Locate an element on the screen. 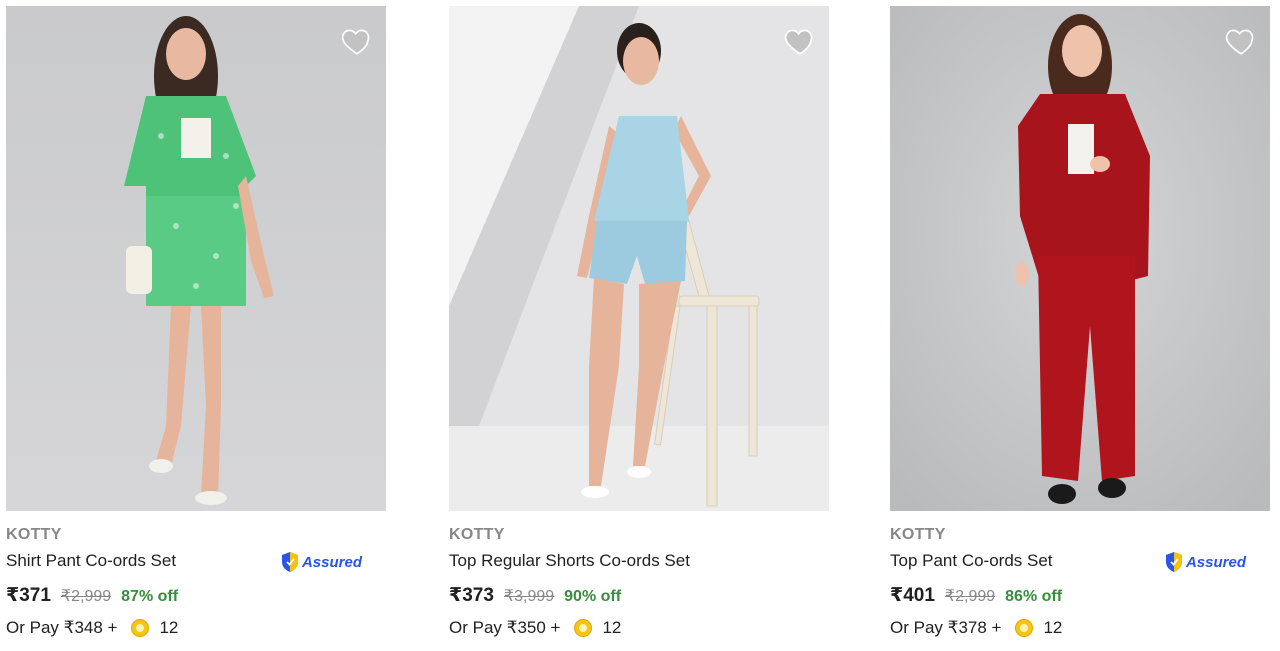 The width and height of the screenshot is (1280, 651). selling-price: ₹373 is located at coordinates (471, 595).